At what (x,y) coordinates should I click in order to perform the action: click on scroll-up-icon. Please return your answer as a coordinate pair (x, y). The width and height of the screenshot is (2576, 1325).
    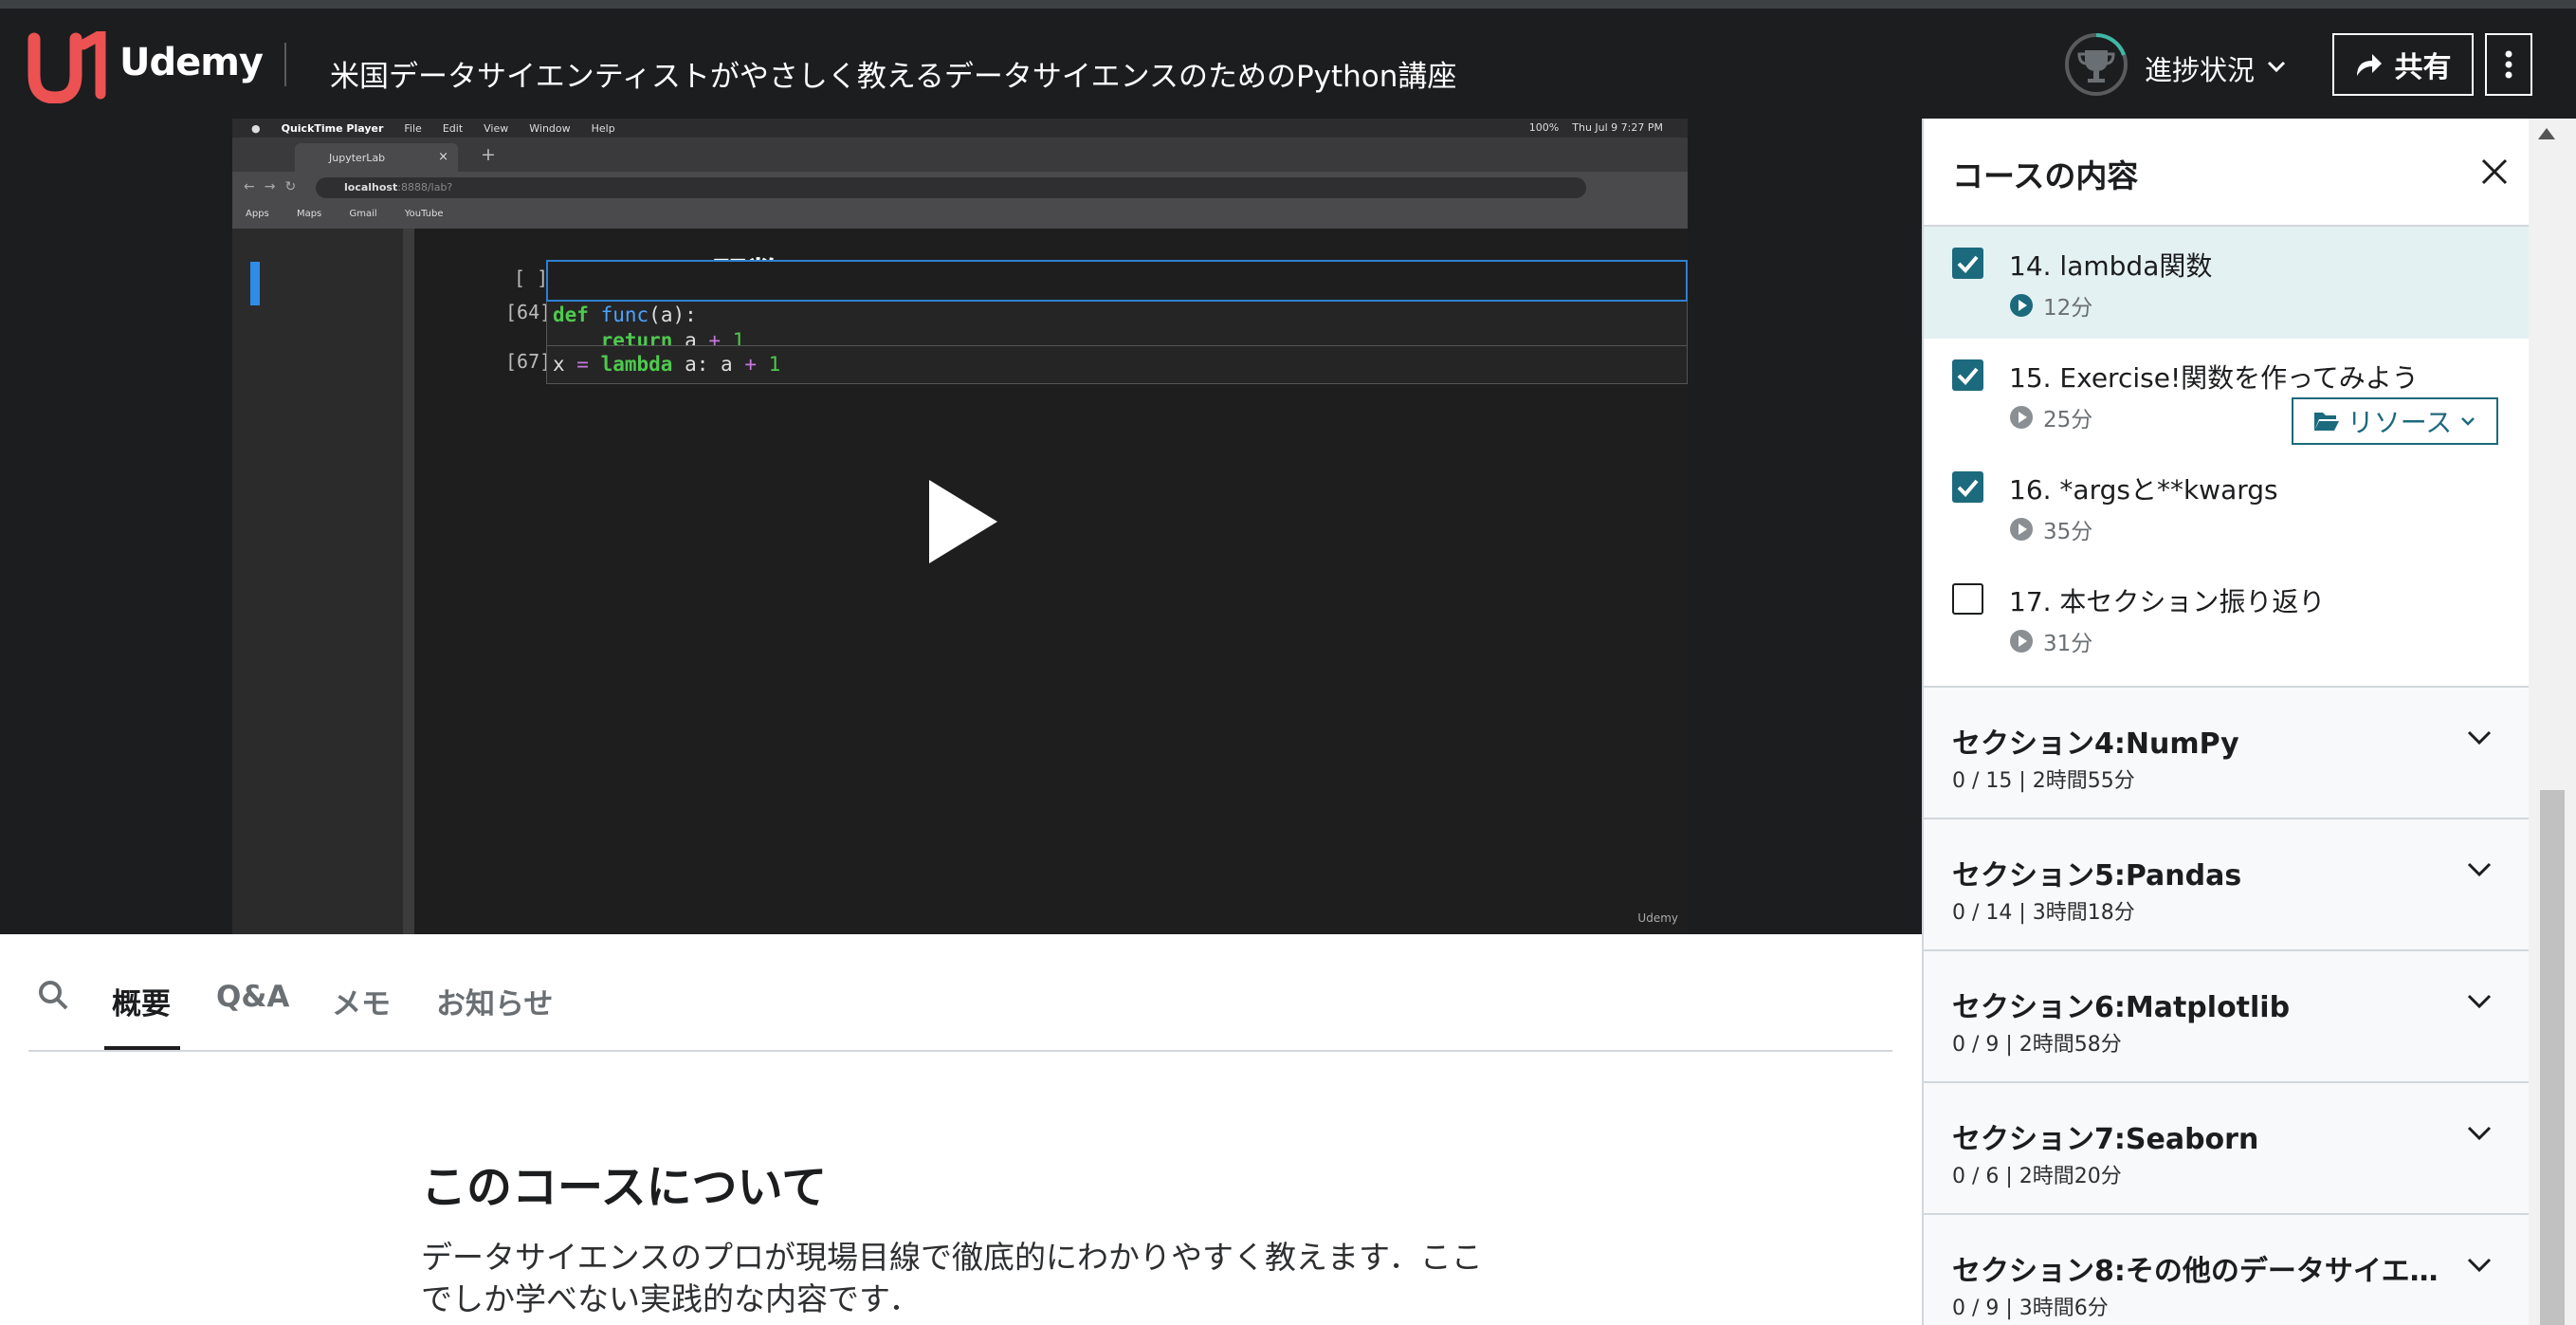
    Looking at the image, I should click on (2546, 133).